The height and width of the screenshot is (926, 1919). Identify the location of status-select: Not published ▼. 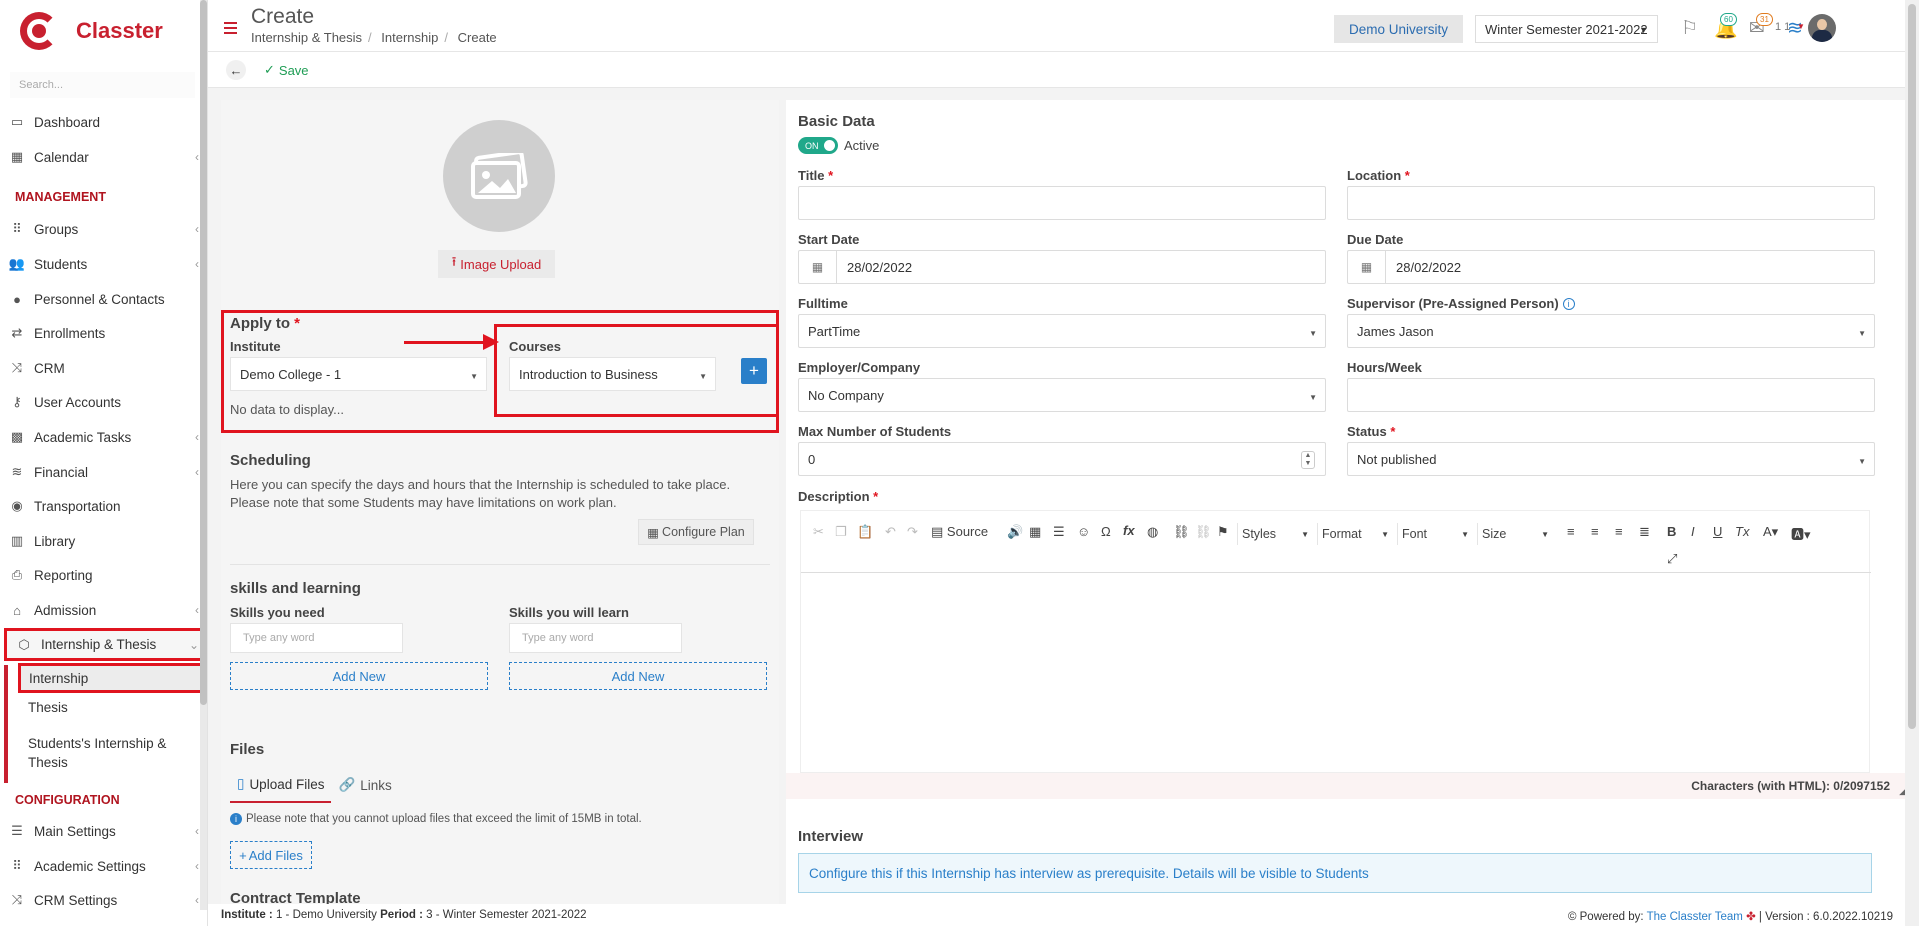
(1611, 459).